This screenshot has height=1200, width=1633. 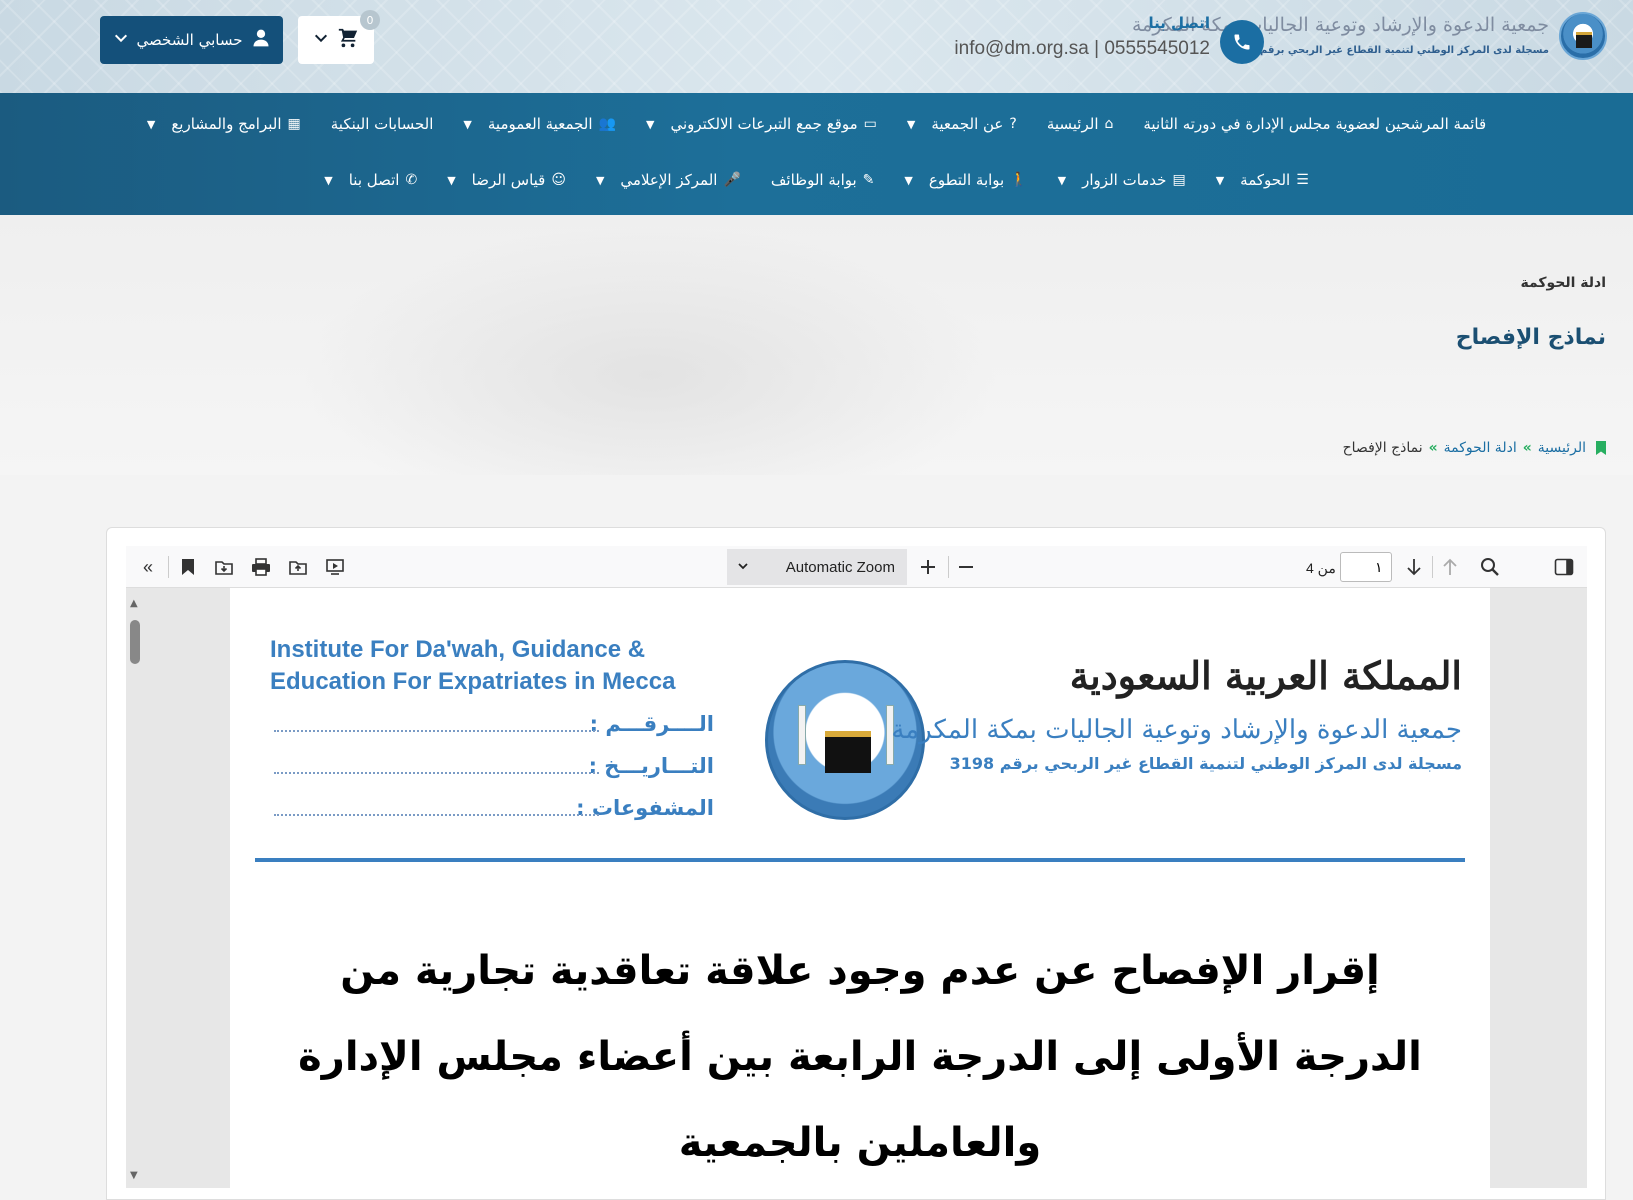 I want to click on nav-label: المركز الإعلامي, so click(x=669, y=180).